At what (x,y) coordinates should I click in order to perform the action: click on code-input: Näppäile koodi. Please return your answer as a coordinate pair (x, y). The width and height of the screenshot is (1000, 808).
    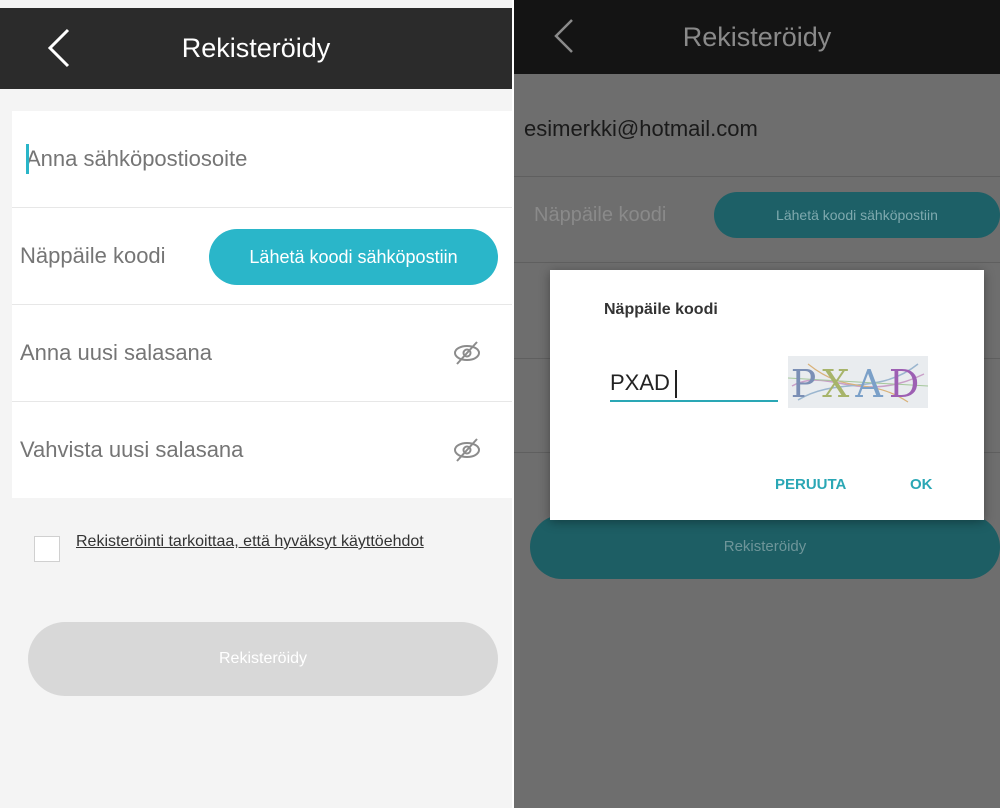
    Looking at the image, I should click on (600, 215).